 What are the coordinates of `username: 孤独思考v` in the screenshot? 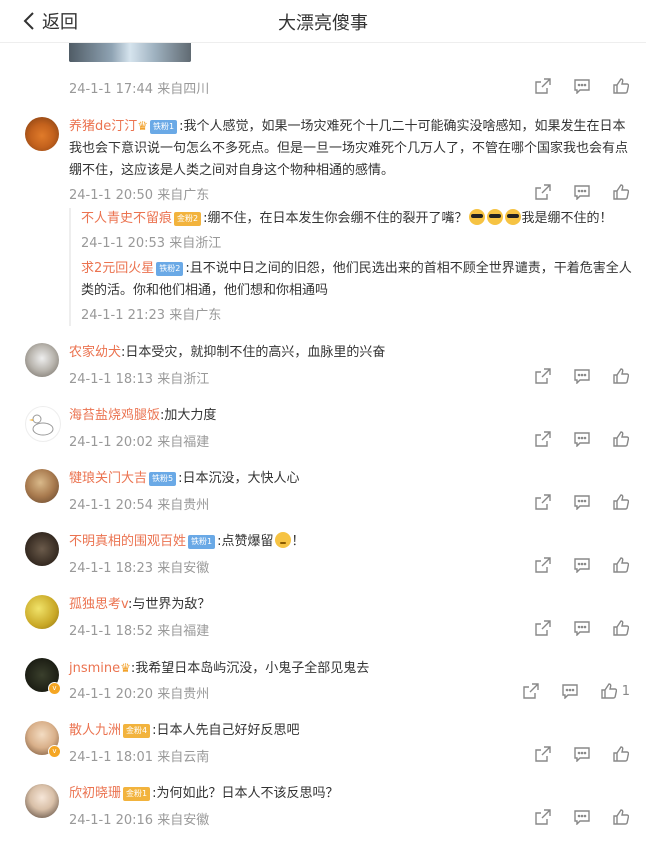 It's located at (98, 604).